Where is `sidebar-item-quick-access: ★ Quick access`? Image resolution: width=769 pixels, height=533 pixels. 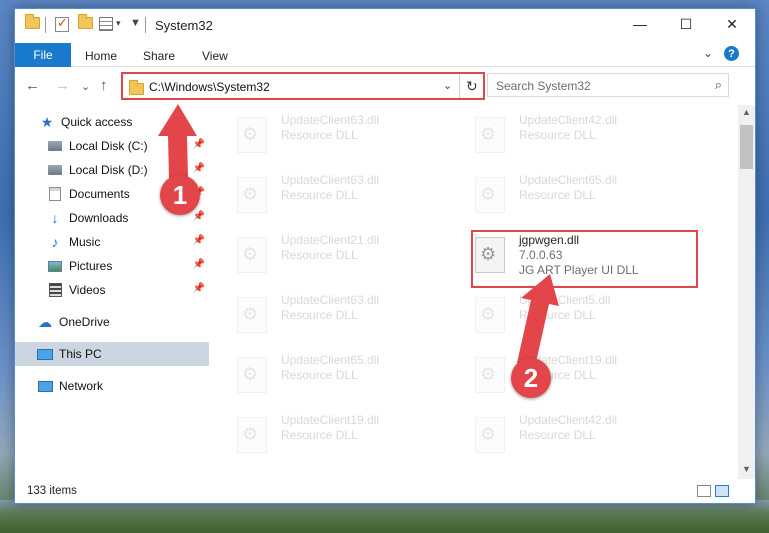
sidebar-item-quick-access: ★ Quick access is located at coordinates (112, 122).